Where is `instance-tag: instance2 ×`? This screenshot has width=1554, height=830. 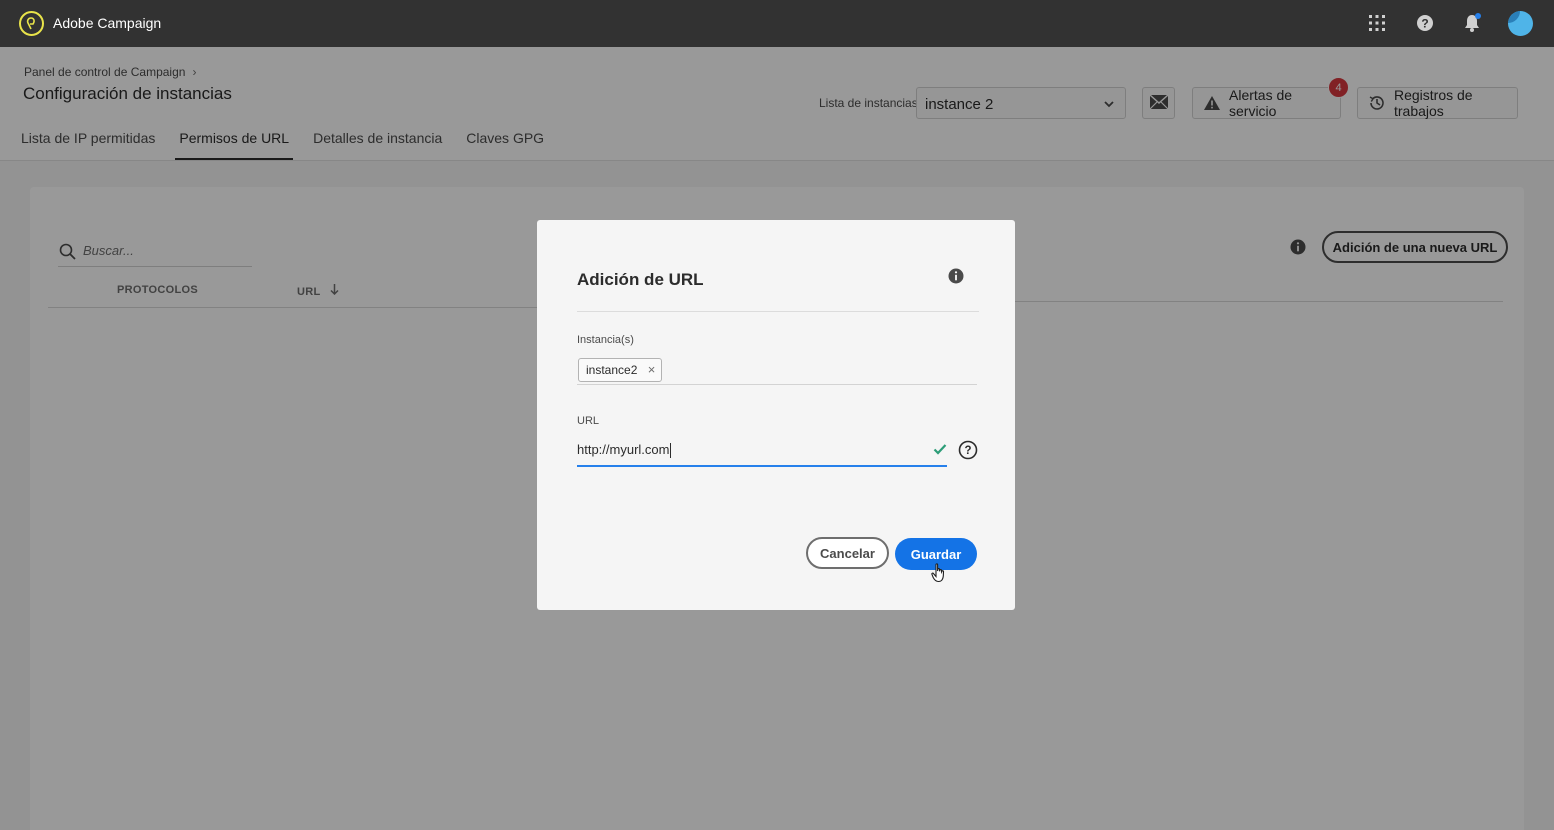
instance-tag: instance2 × is located at coordinates (620, 370).